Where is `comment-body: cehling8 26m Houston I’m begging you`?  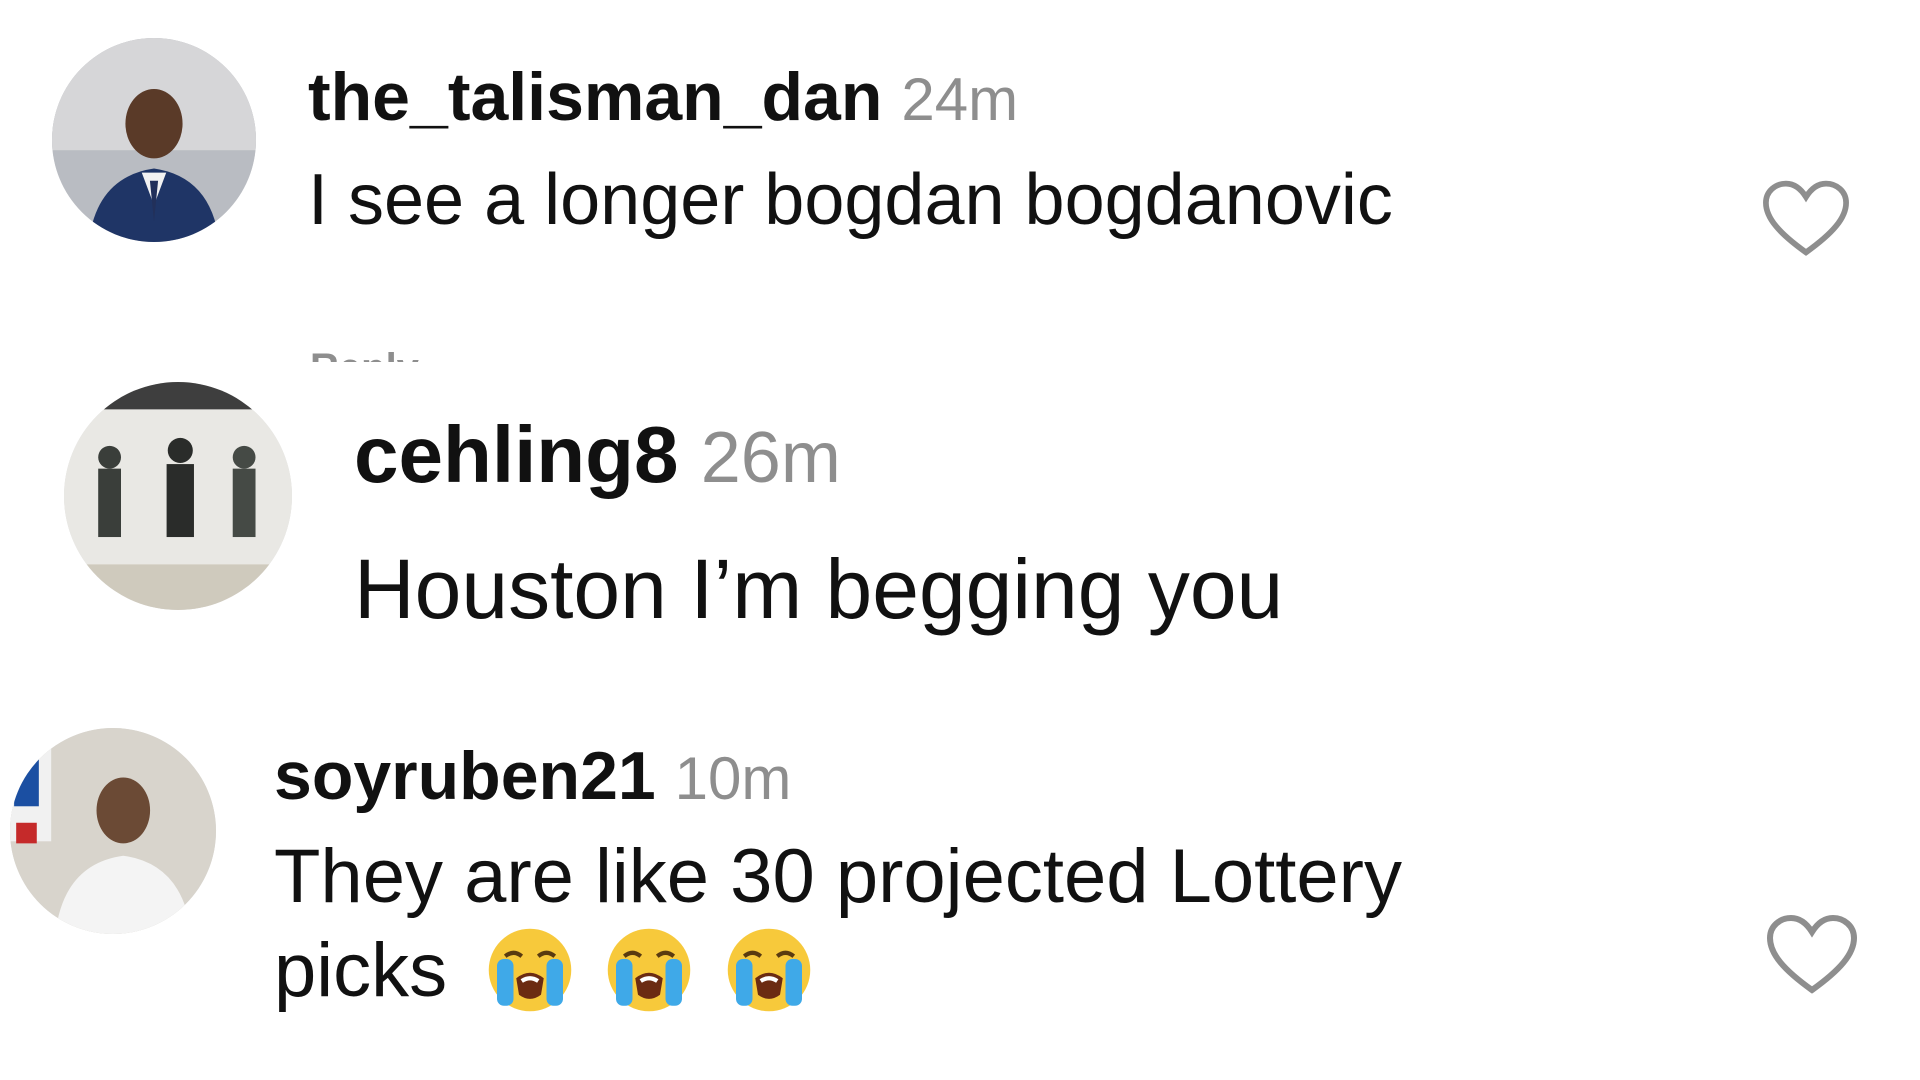
comment-body: cehling8 26m Houston I’m begging you is located at coordinates (818, 524).